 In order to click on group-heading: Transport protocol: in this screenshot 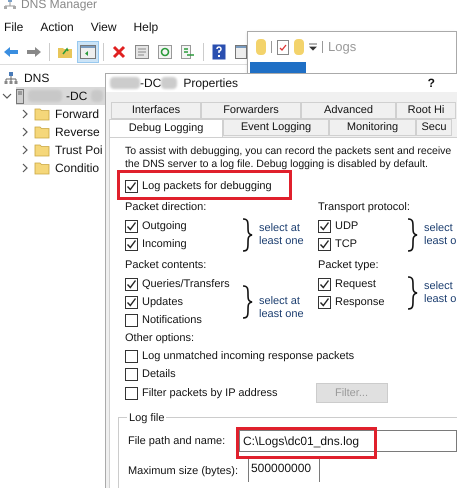, I will do `click(364, 207)`.